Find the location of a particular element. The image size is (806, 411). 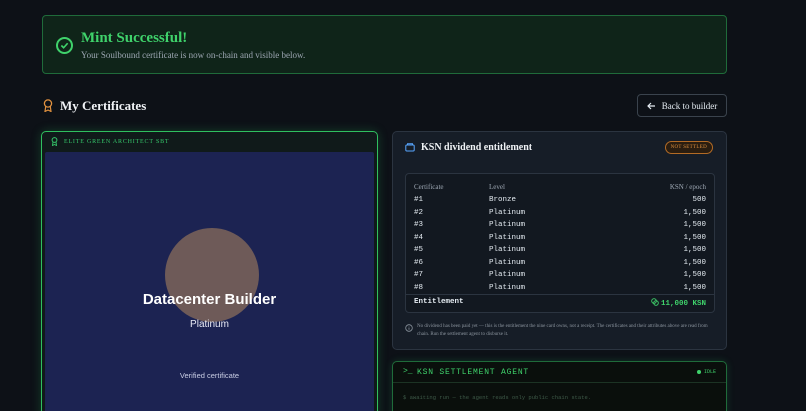

terminal-icon: >_ is located at coordinates (408, 371).